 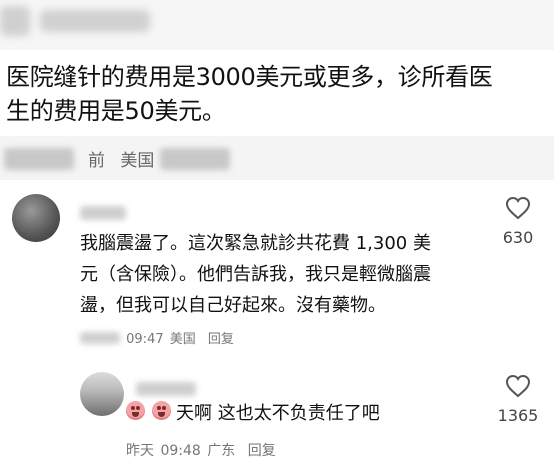 I want to click on like-count: 630, so click(x=518, y=237).